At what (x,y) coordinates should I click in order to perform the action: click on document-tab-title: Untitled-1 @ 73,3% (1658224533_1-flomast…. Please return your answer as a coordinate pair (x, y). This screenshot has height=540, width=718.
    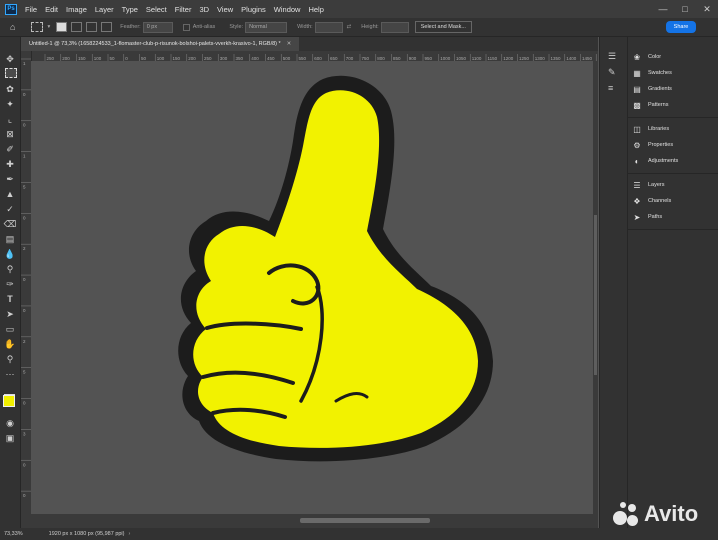
    Looking at the image, I should click on (155, 44).